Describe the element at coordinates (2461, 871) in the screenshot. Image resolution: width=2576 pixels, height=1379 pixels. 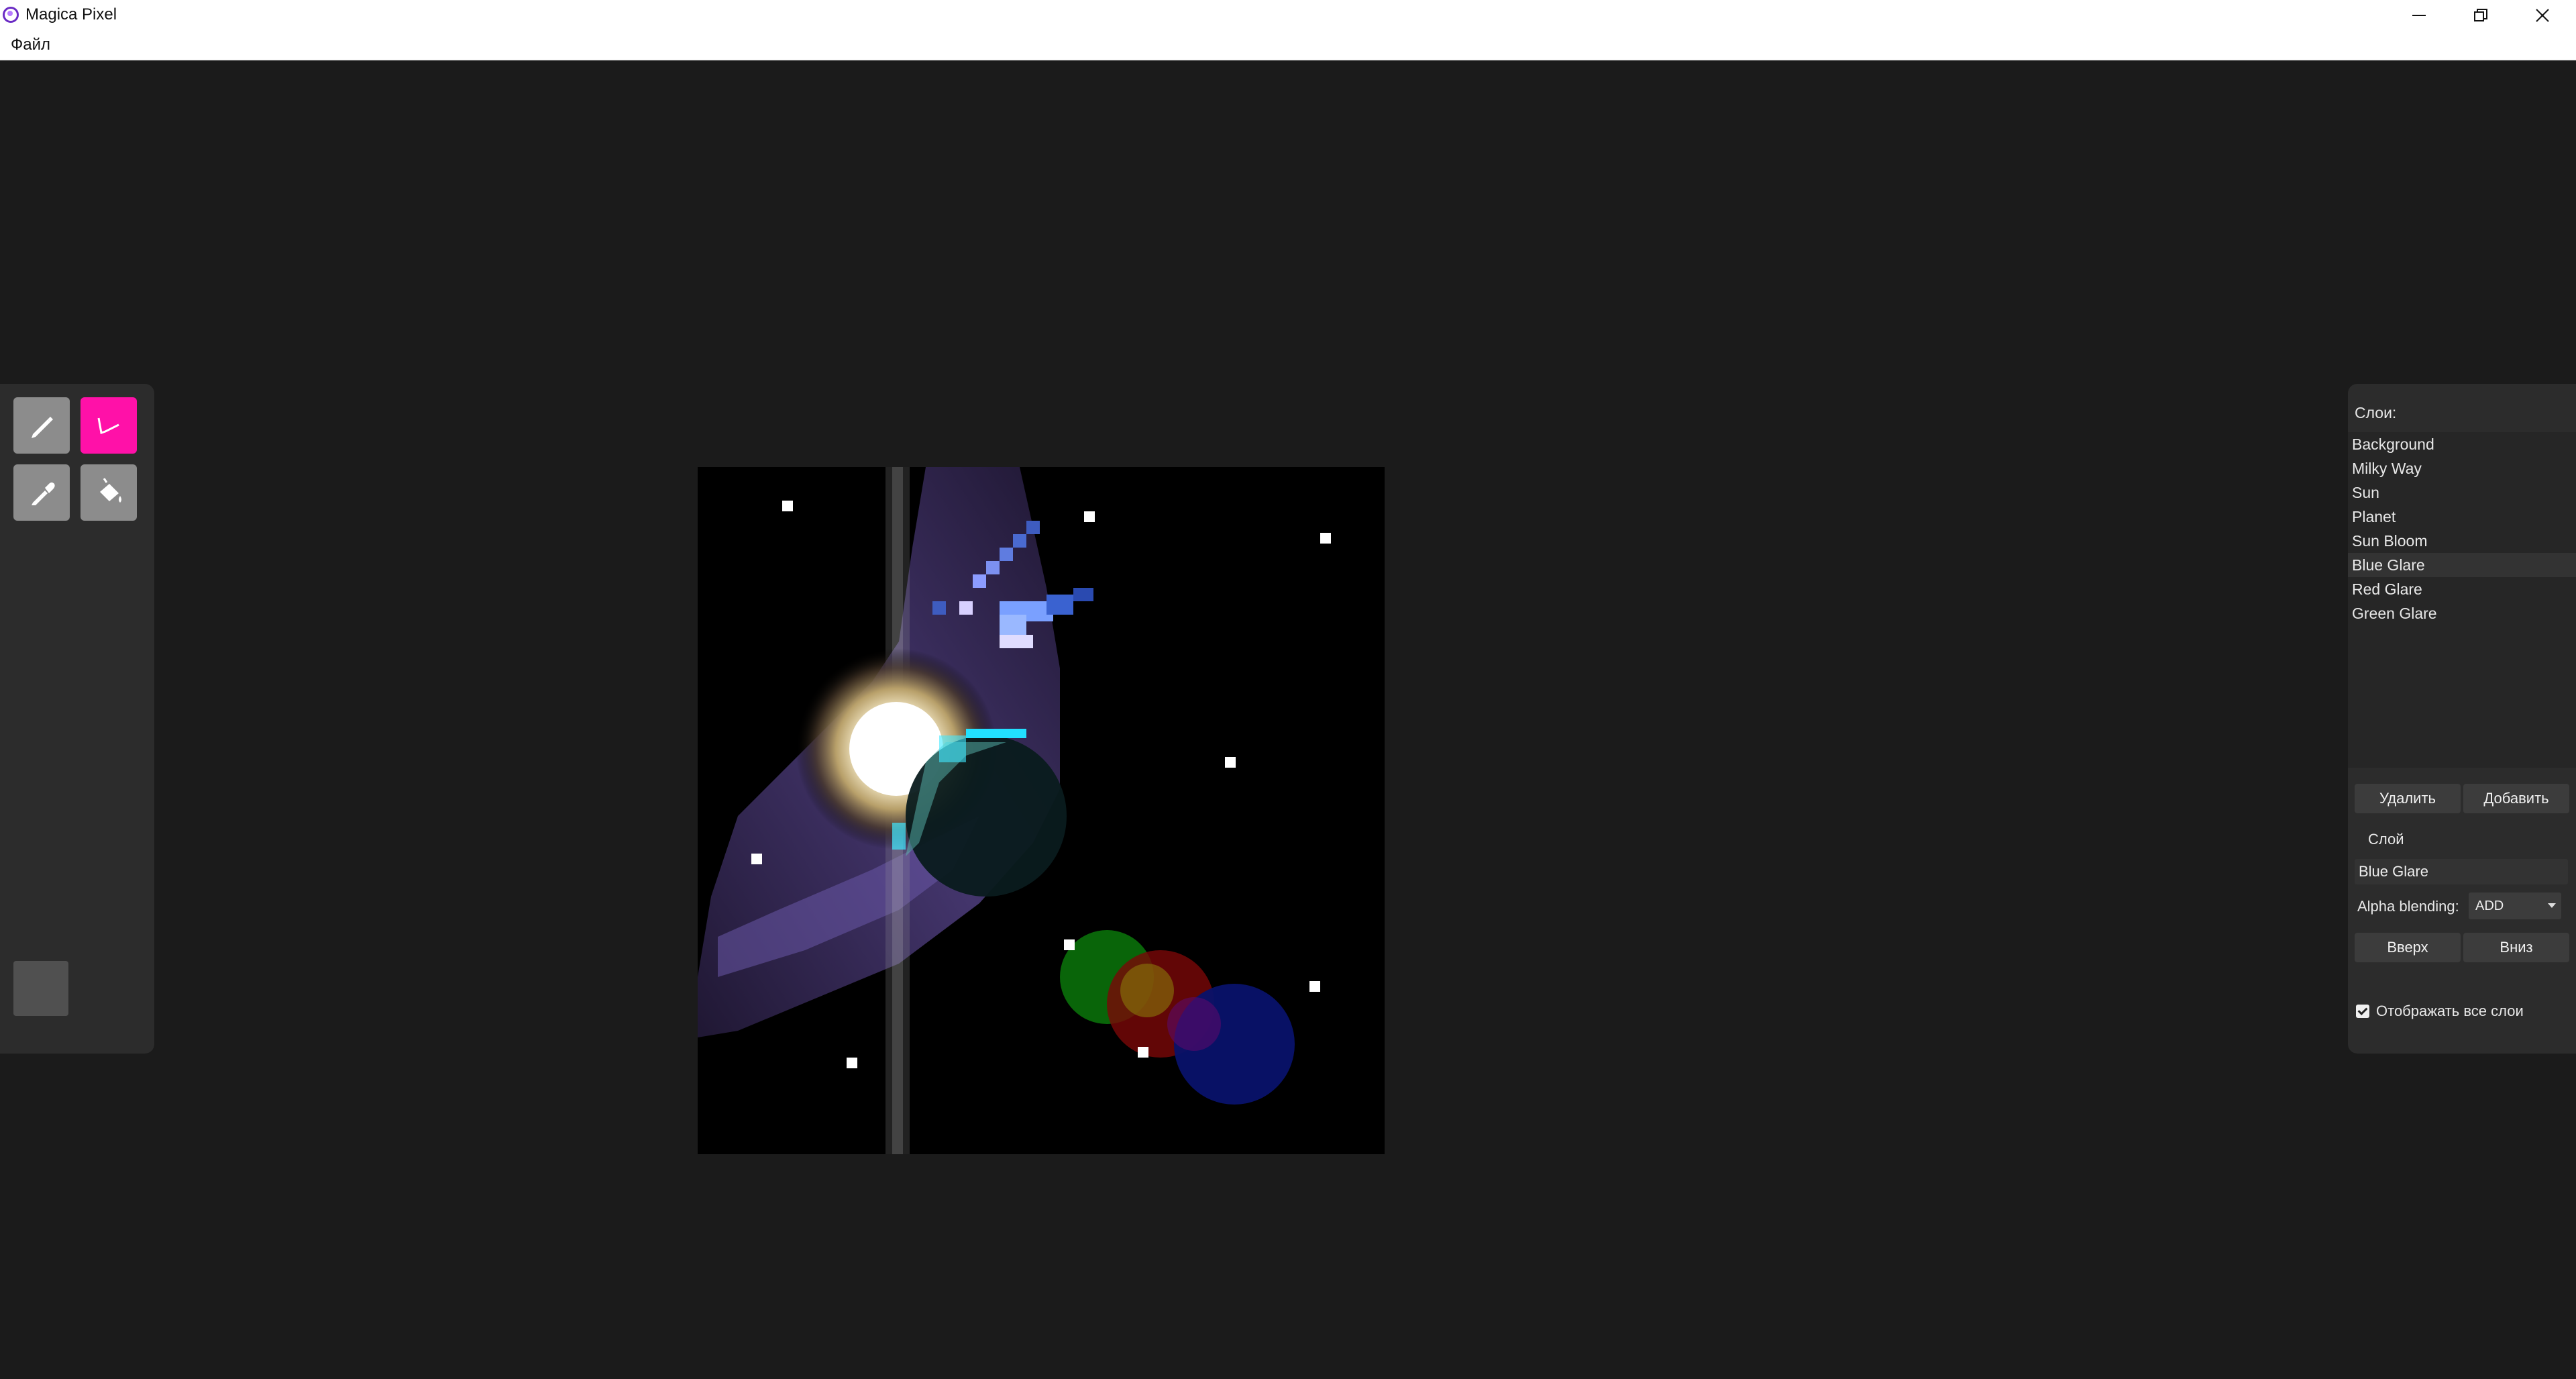
I see `layer-name-field` at that location.